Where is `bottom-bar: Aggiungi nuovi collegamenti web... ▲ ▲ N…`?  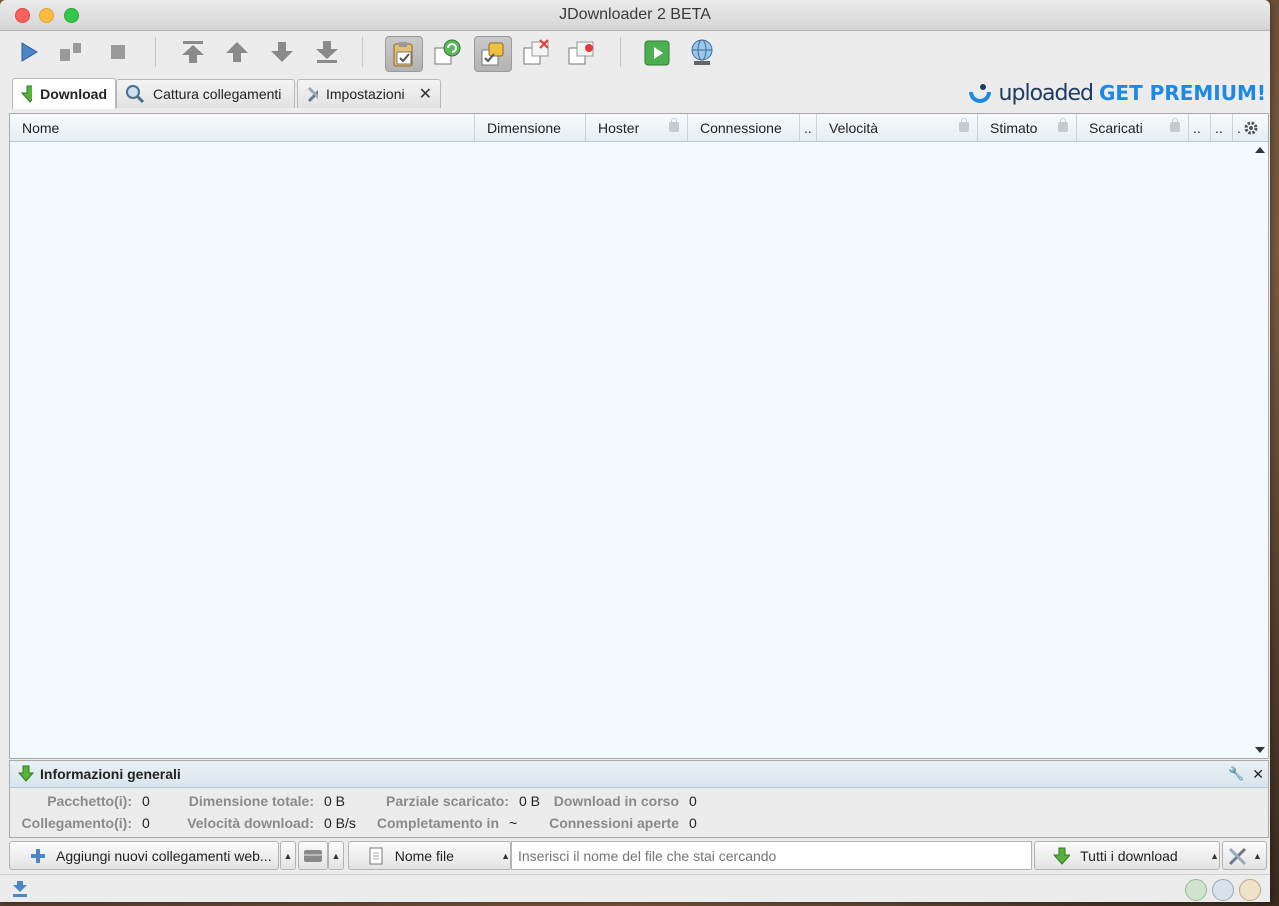 bottom-bar: Aggiungi nuovi collegamenti web... ▲ ▲ N… is located at coordinates (638, 856).